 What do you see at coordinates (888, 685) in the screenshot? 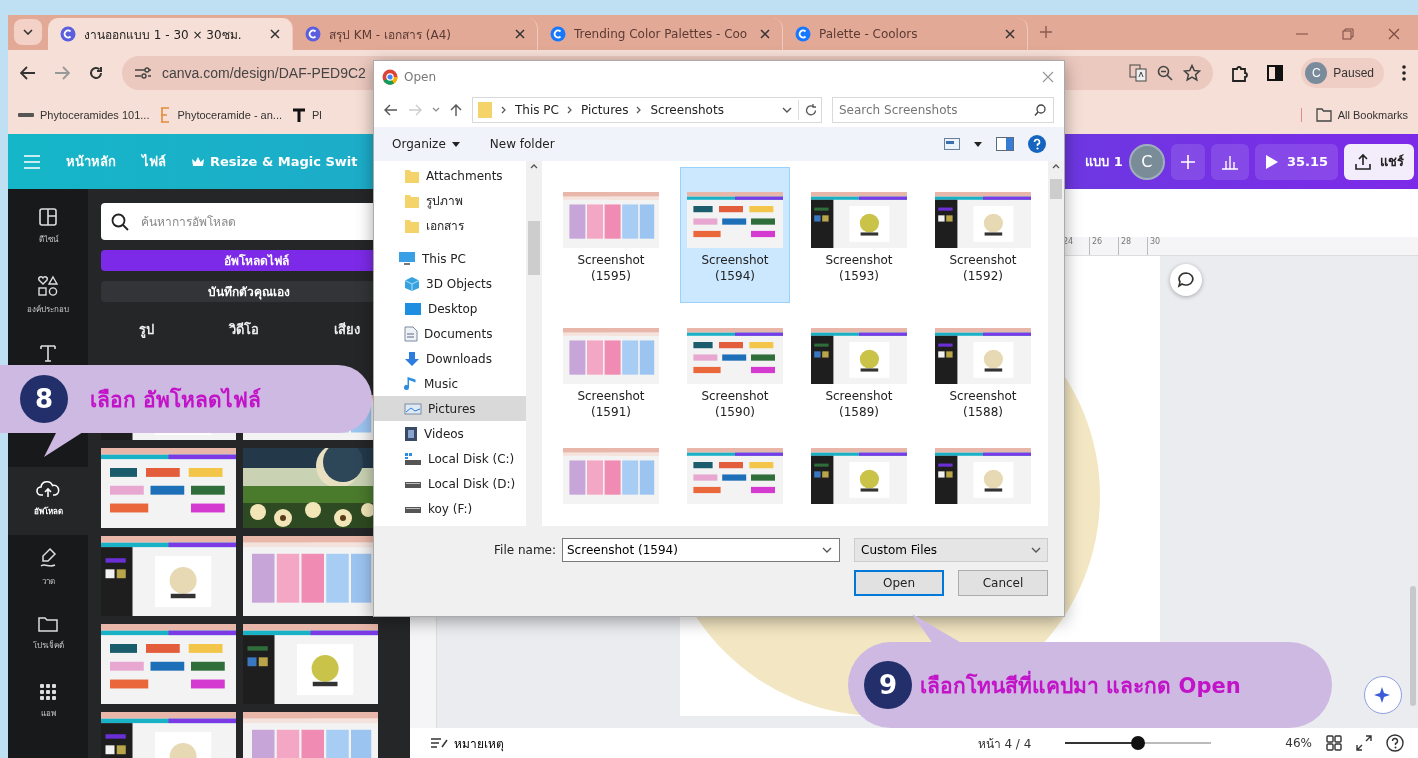
I see `step-number: 9` at bounding box center [888, 685].